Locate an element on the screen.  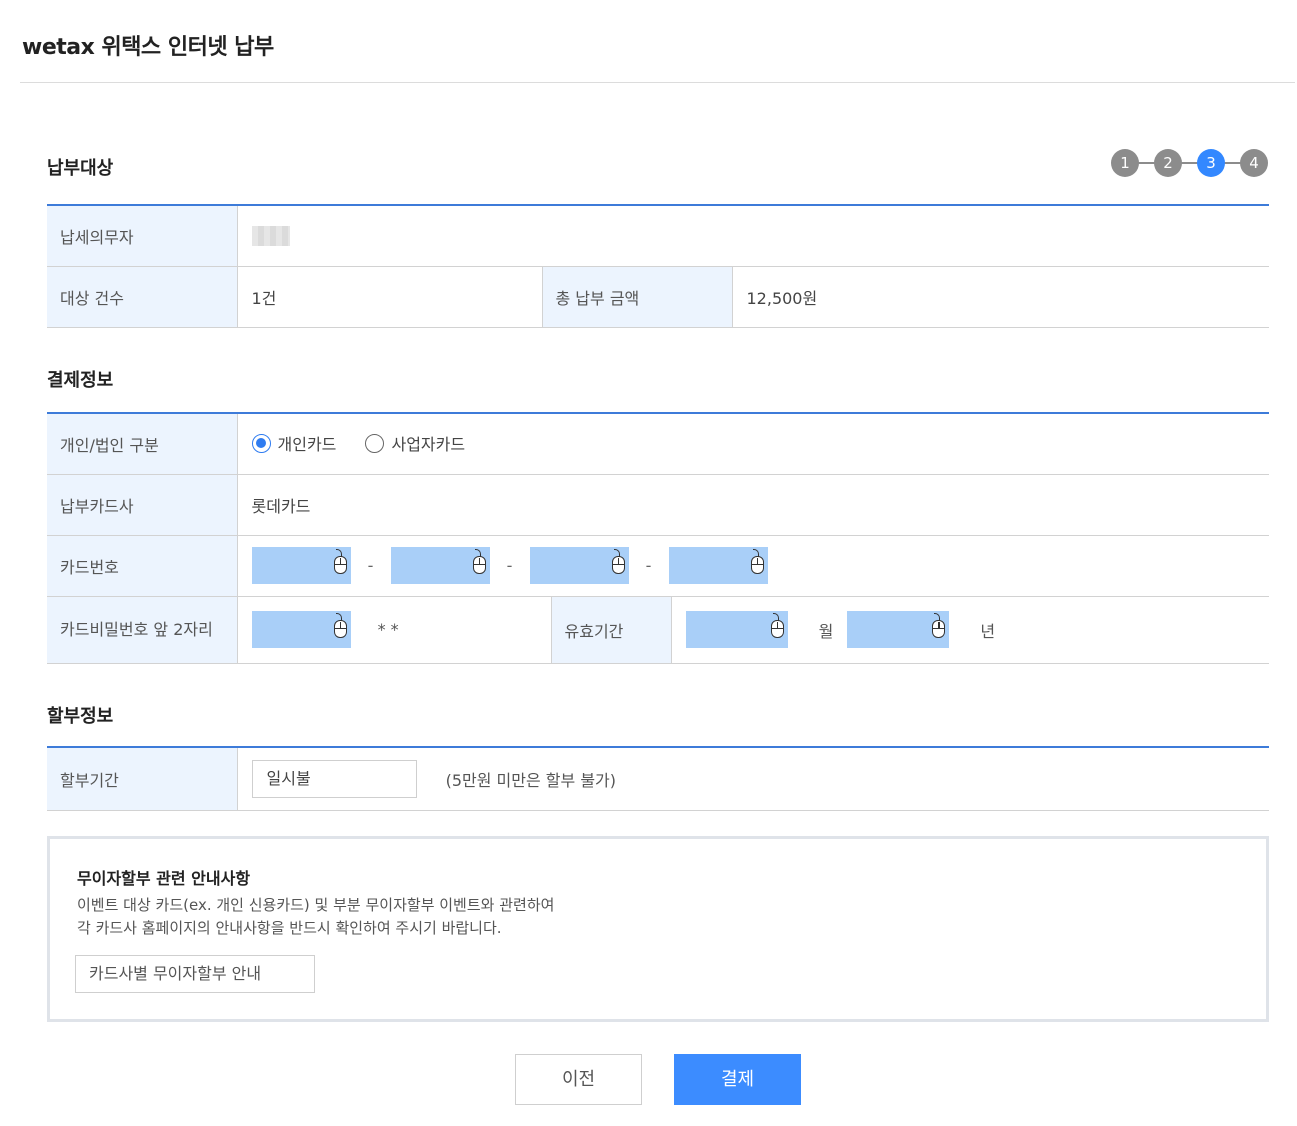
masked-name is located at coordinates (270, 236).